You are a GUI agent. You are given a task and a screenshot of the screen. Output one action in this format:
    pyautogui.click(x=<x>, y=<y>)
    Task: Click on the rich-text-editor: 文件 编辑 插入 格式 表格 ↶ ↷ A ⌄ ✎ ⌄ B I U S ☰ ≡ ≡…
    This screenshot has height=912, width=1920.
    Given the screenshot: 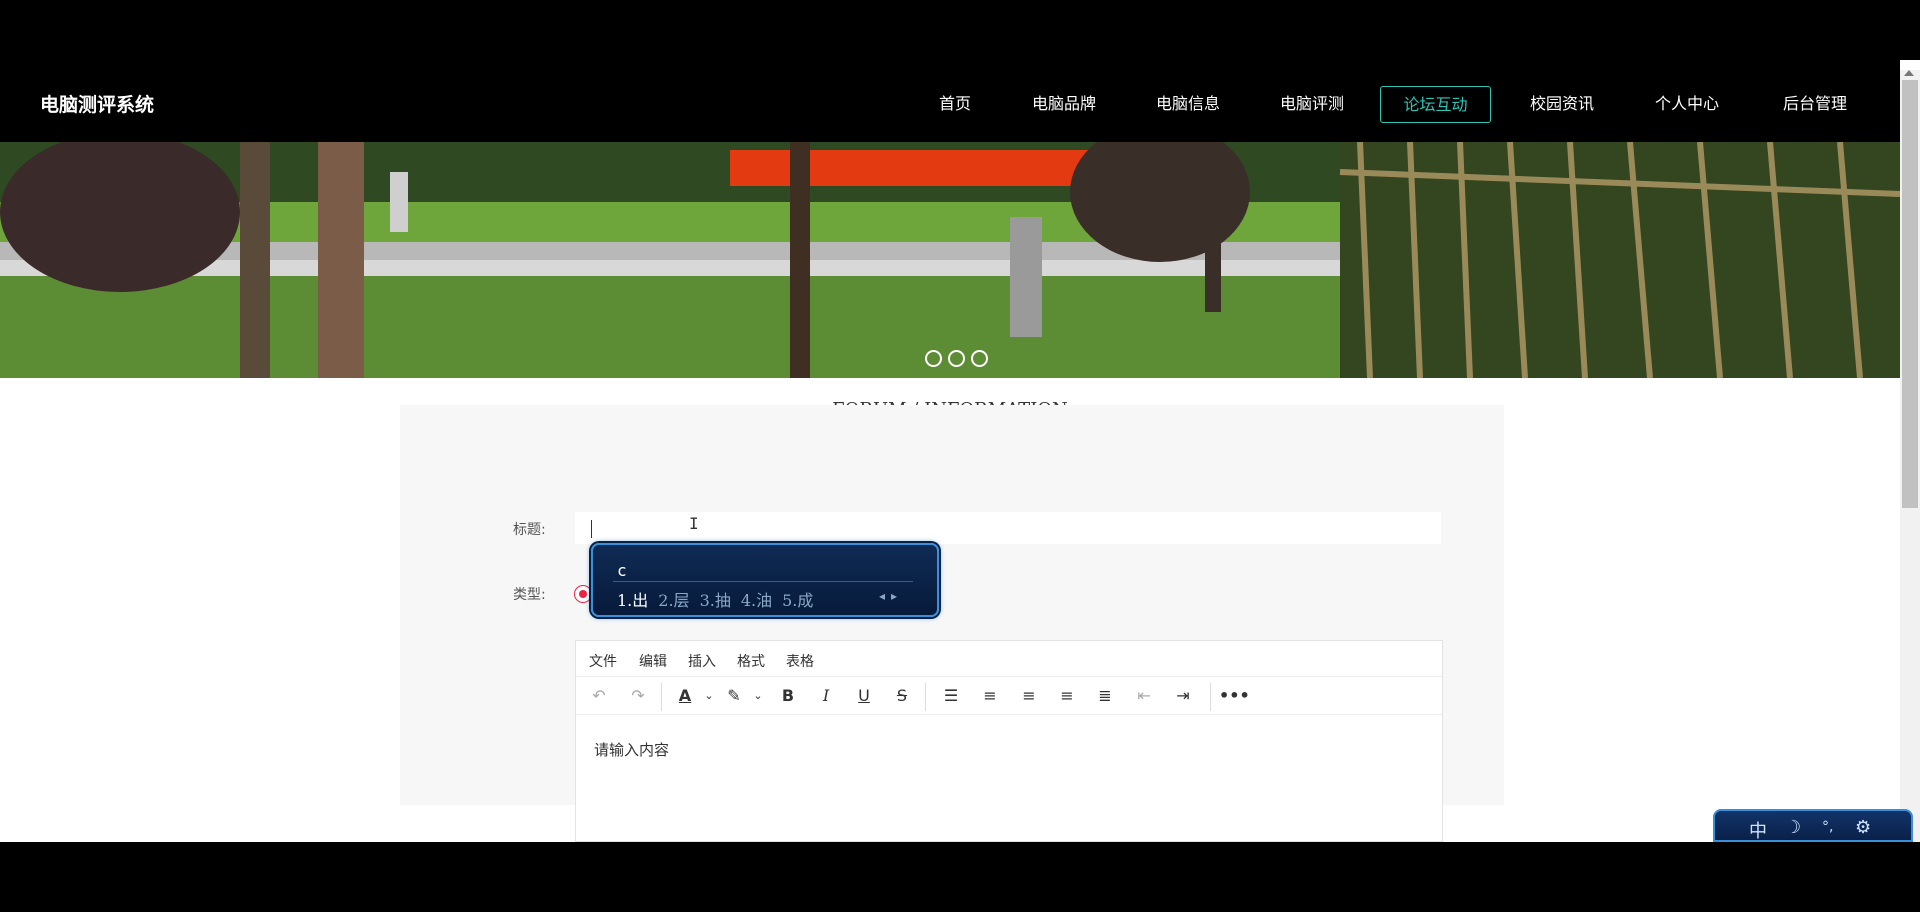 What is the action you would take?
    pyautogui.click(x=1009, y=741)
    